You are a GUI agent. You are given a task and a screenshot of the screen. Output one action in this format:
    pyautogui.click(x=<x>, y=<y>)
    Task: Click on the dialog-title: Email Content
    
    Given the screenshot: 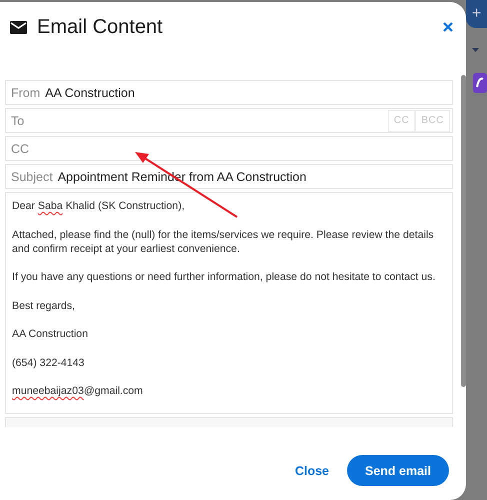 What is the action you would take?
    pyautogui.click(x=100, y=27)
    